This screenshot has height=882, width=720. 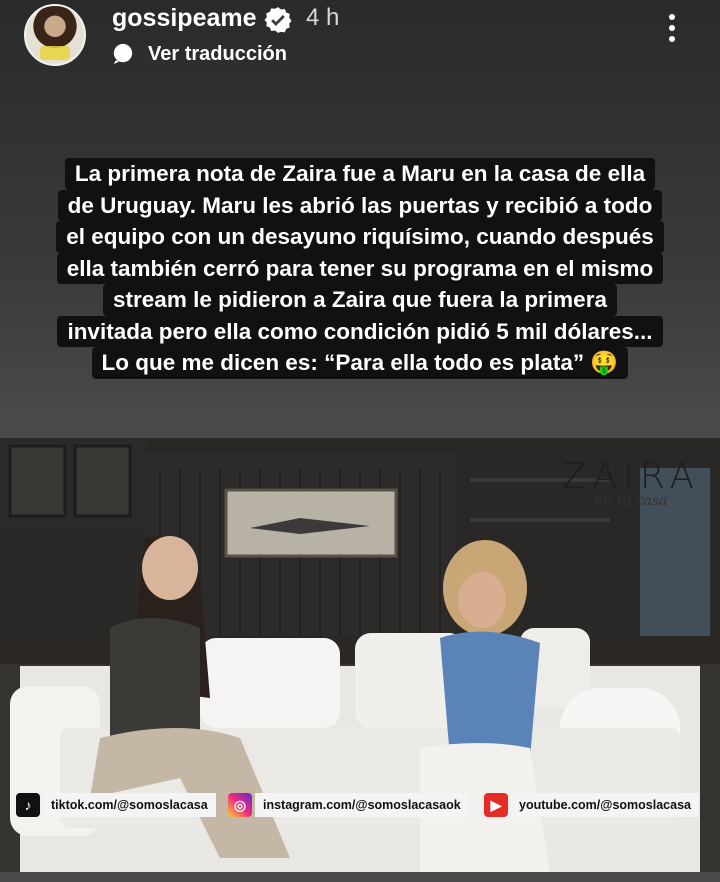 What do you see at coordinates (278, 20) in the screenshot?
I see `verified-badge-icon` at bounding box center [278, 20].